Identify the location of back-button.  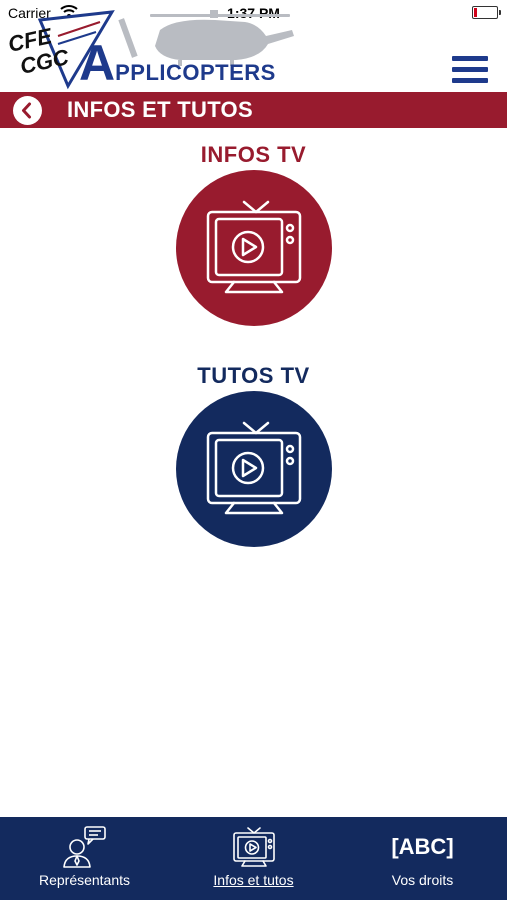
(27, 110).